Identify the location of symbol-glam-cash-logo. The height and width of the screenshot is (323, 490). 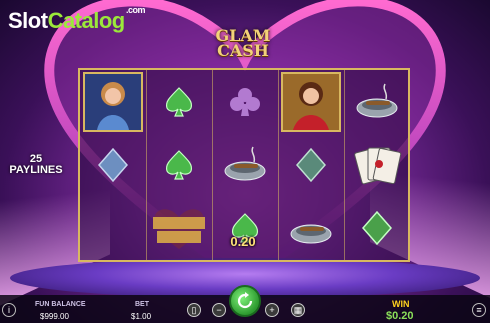
(179, 227).